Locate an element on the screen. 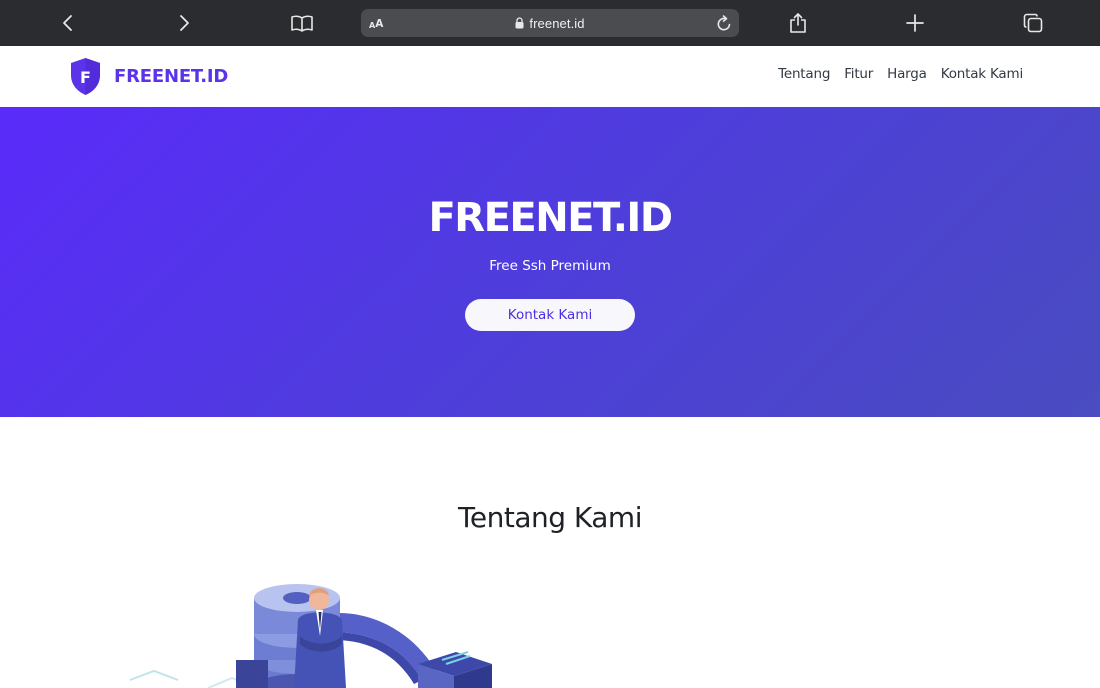 Image resolution: width=1100 pixels, height=688 pixels. new-tab-button is located at coordinates (915, 23).